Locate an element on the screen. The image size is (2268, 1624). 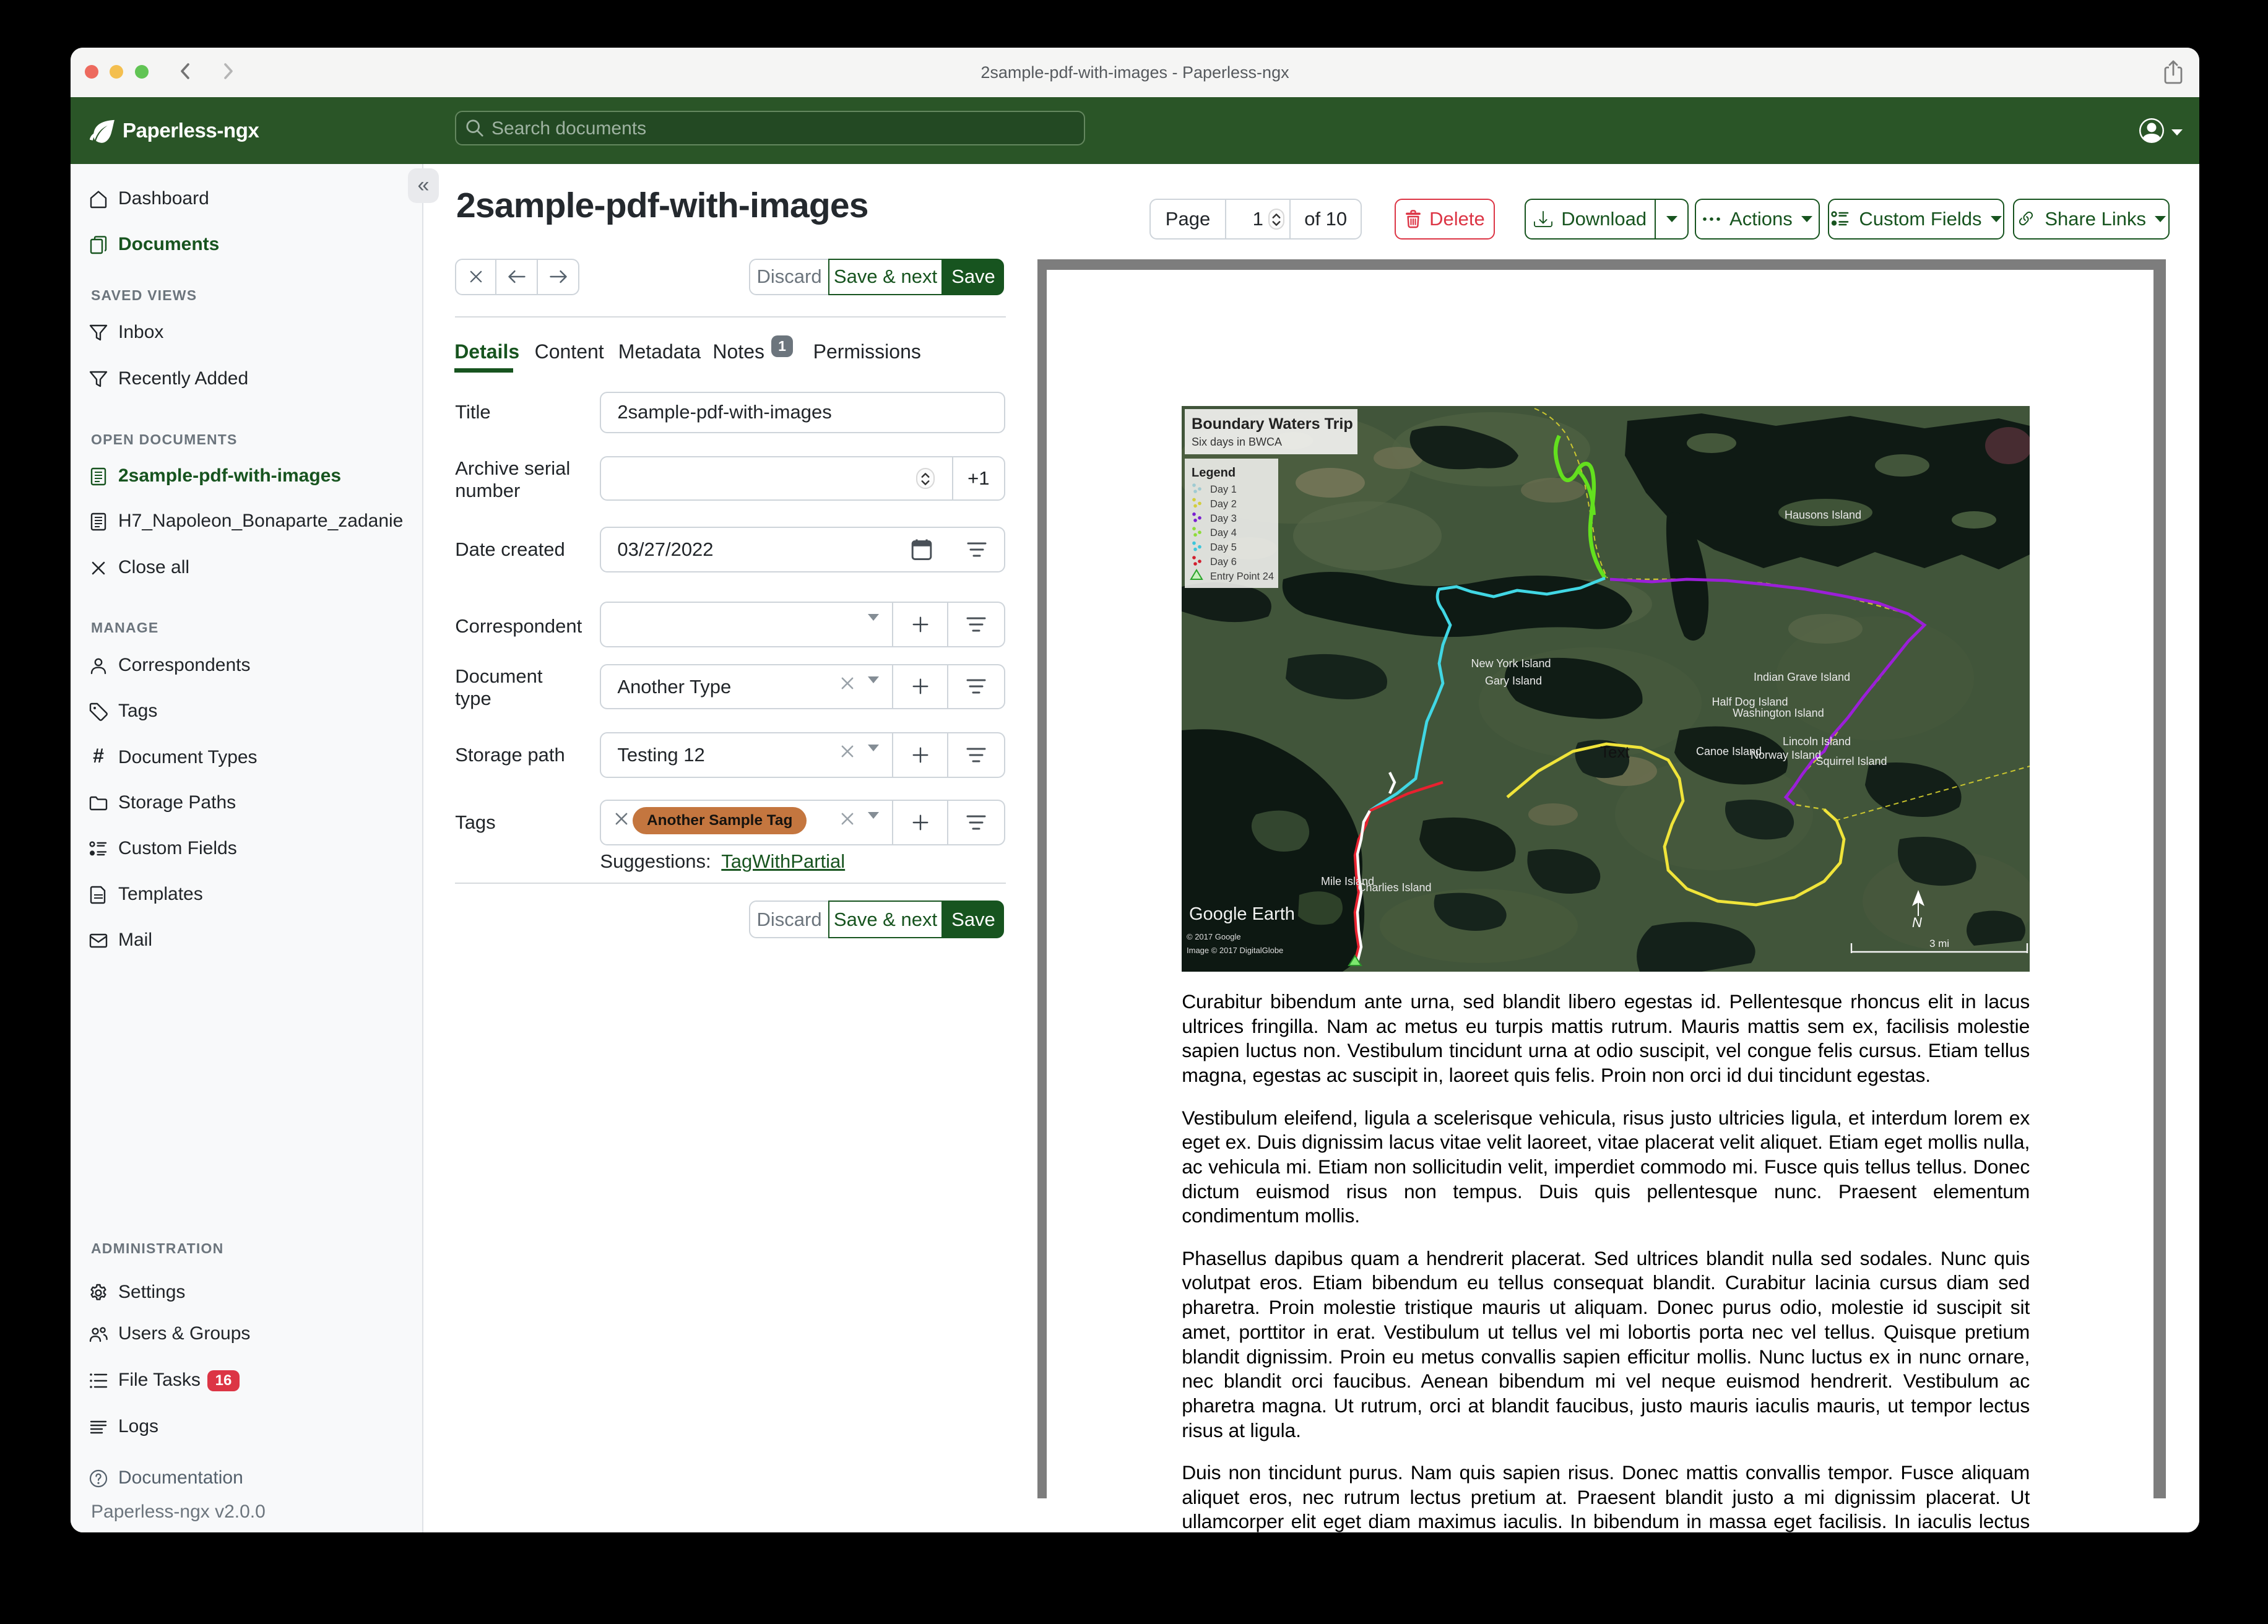
svg-text: Indian Grave Island is located at coordinates (1802, 677).